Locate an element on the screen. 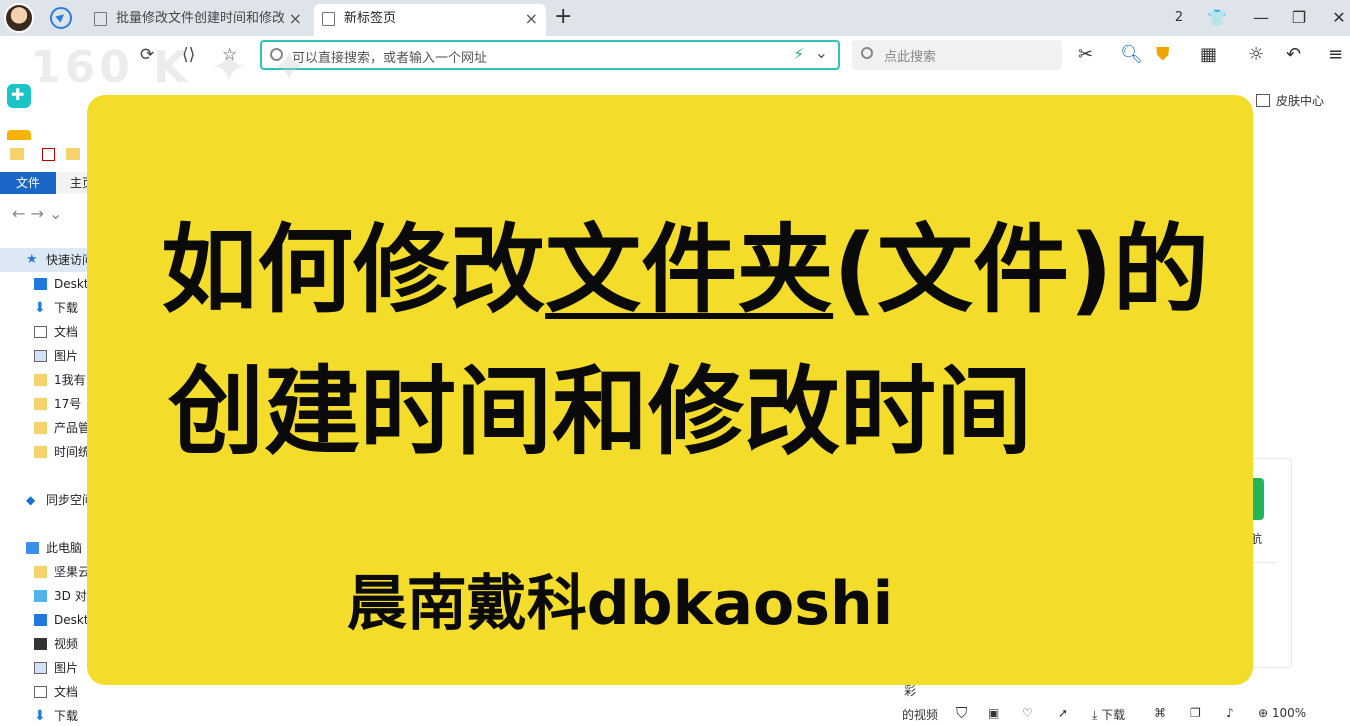 The height and width of the screenshot is (726, 1350). headline-line-1: 如何修改文件夹(文件)的 is located at coordinates (670, 270).